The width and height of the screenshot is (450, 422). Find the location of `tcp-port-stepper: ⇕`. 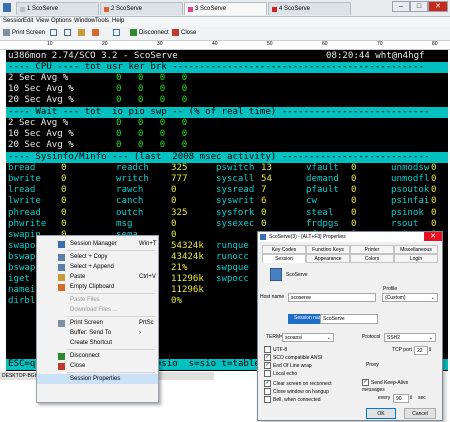

tcp-port-stepper: ⇕ is located at coordinates (430, 350).